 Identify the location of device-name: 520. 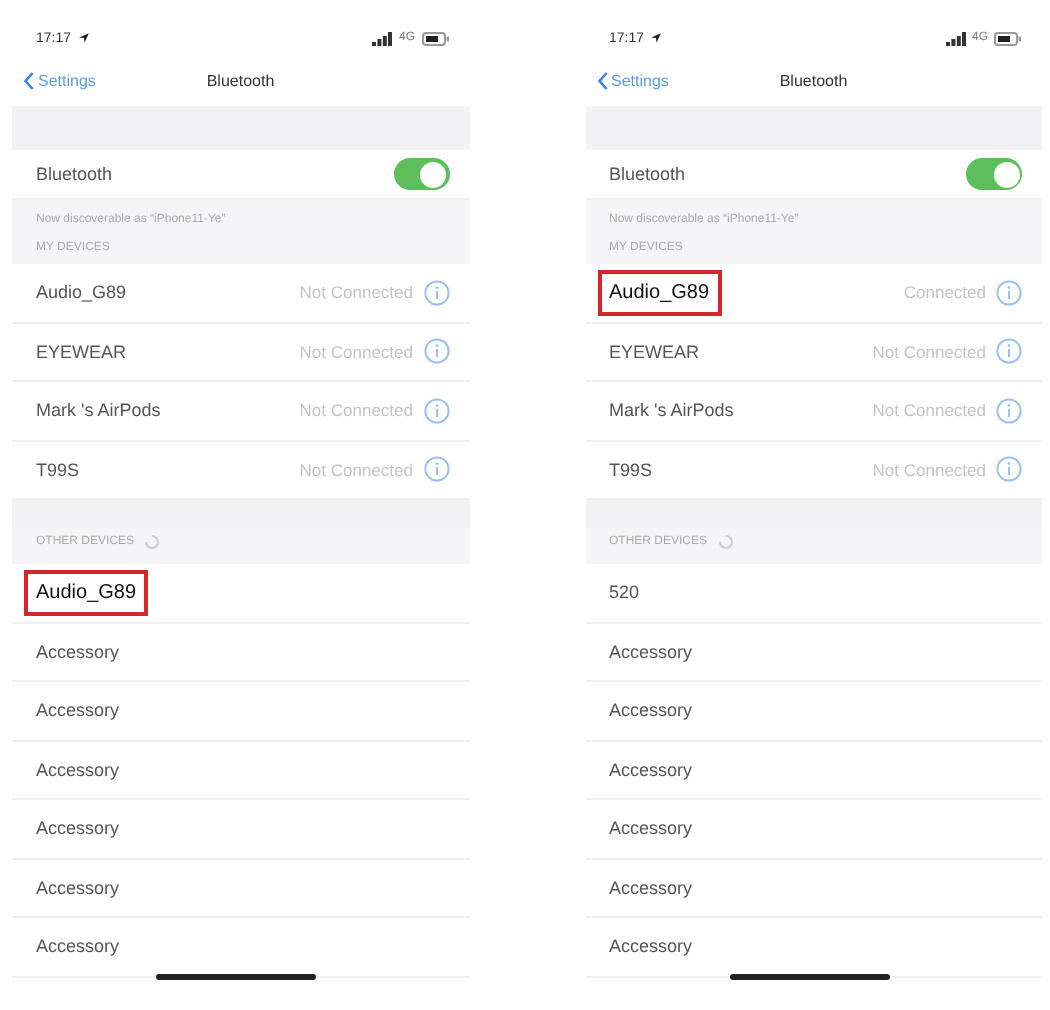
(624, 592).